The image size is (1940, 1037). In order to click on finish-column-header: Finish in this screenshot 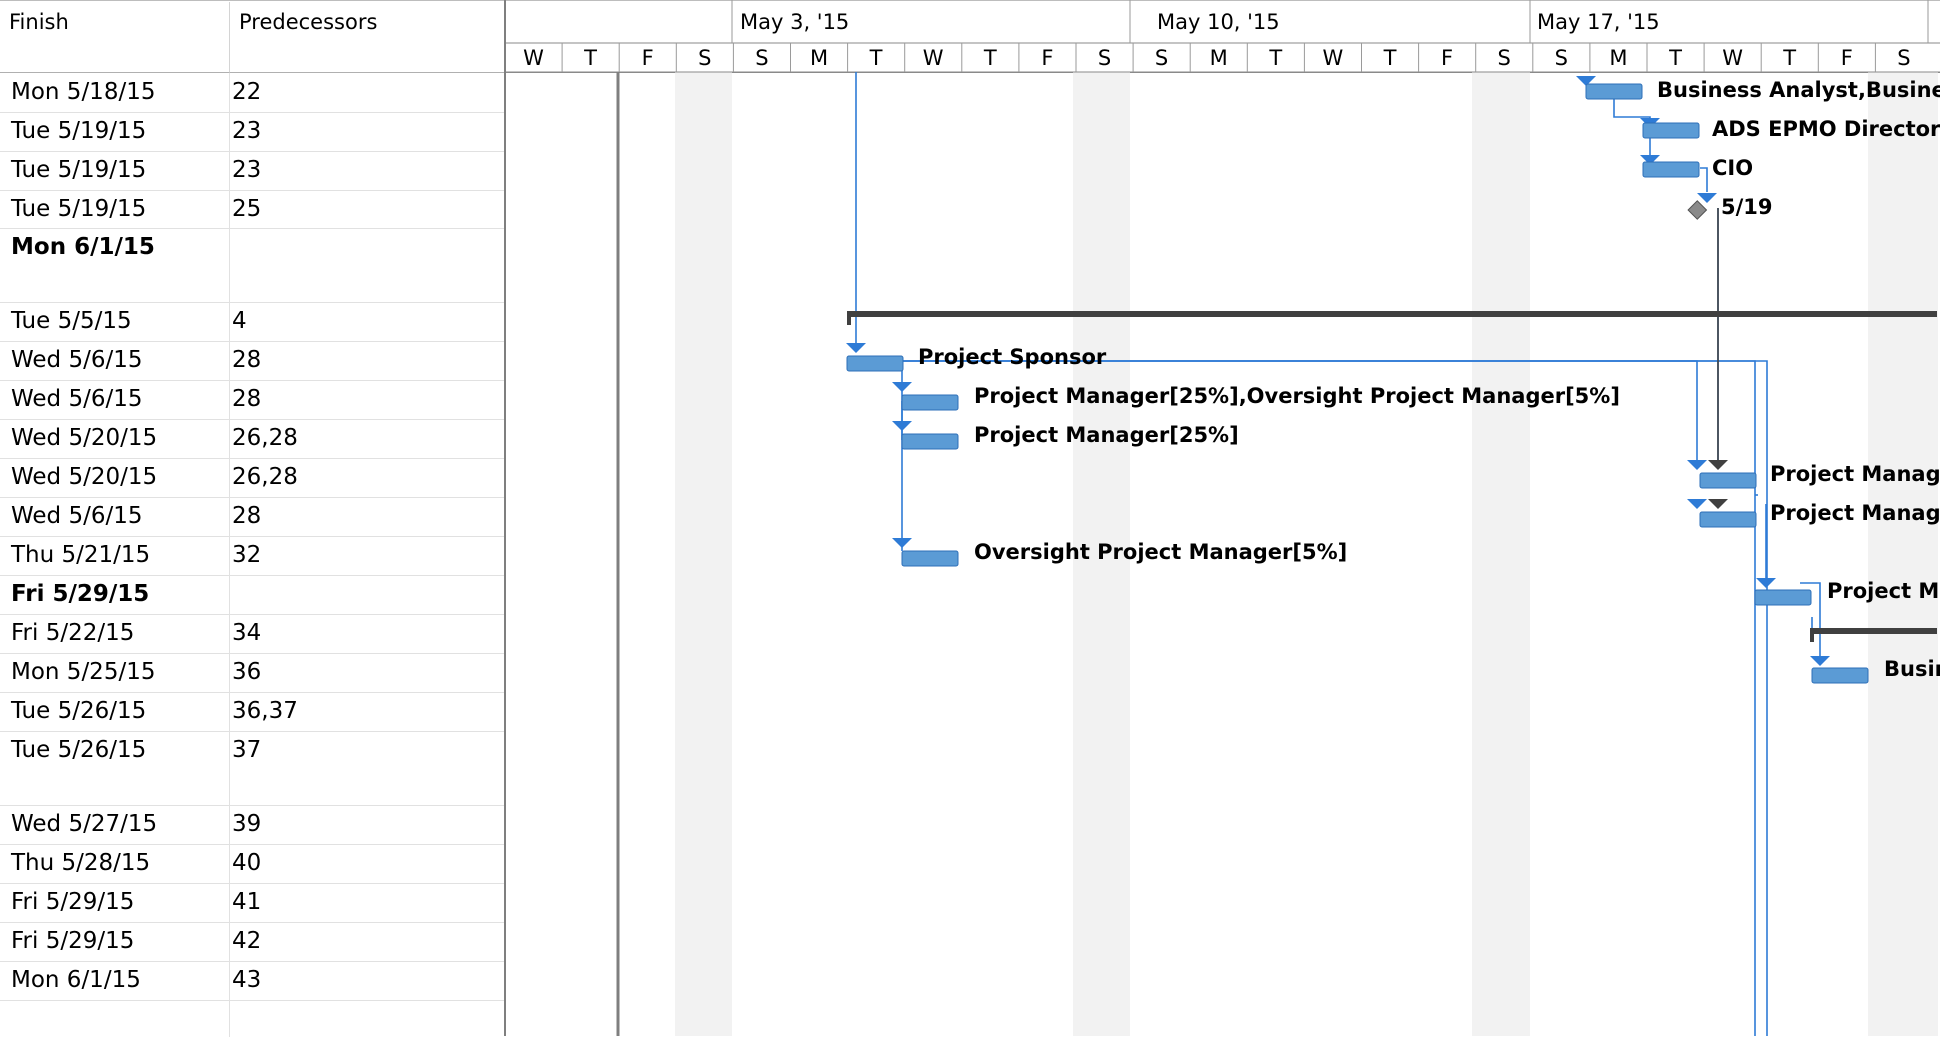, I will do `click(115, 37)`.